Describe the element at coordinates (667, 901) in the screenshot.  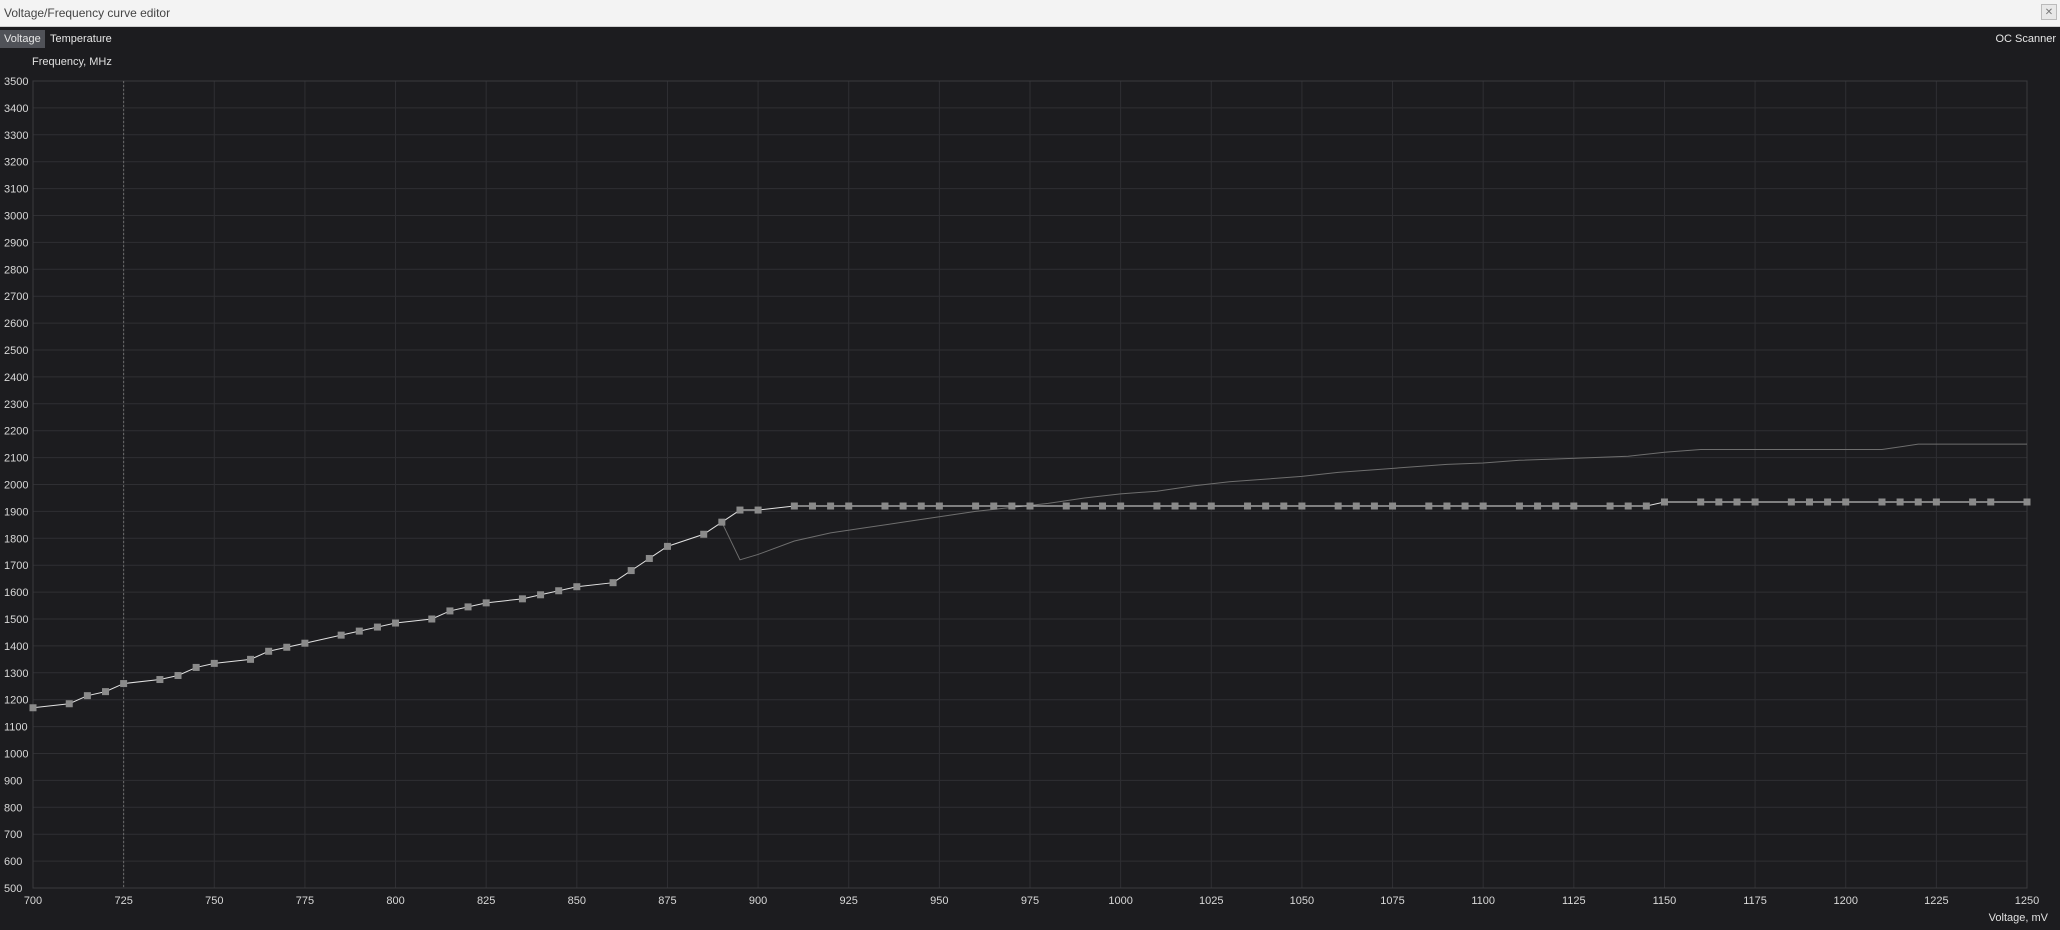
I see `x-tick-label: 875` at that location.